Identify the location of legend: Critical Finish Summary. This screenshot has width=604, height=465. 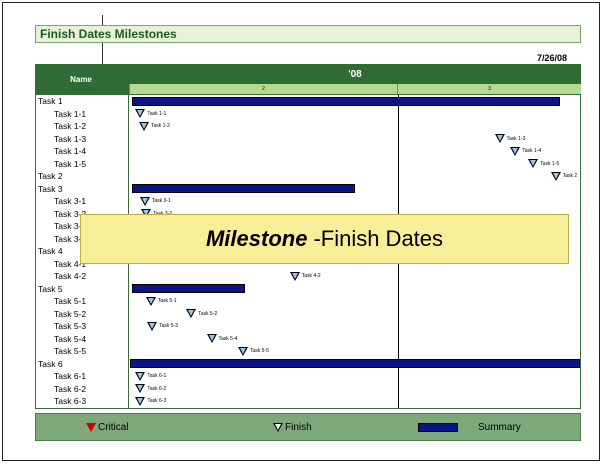
(308, 427).